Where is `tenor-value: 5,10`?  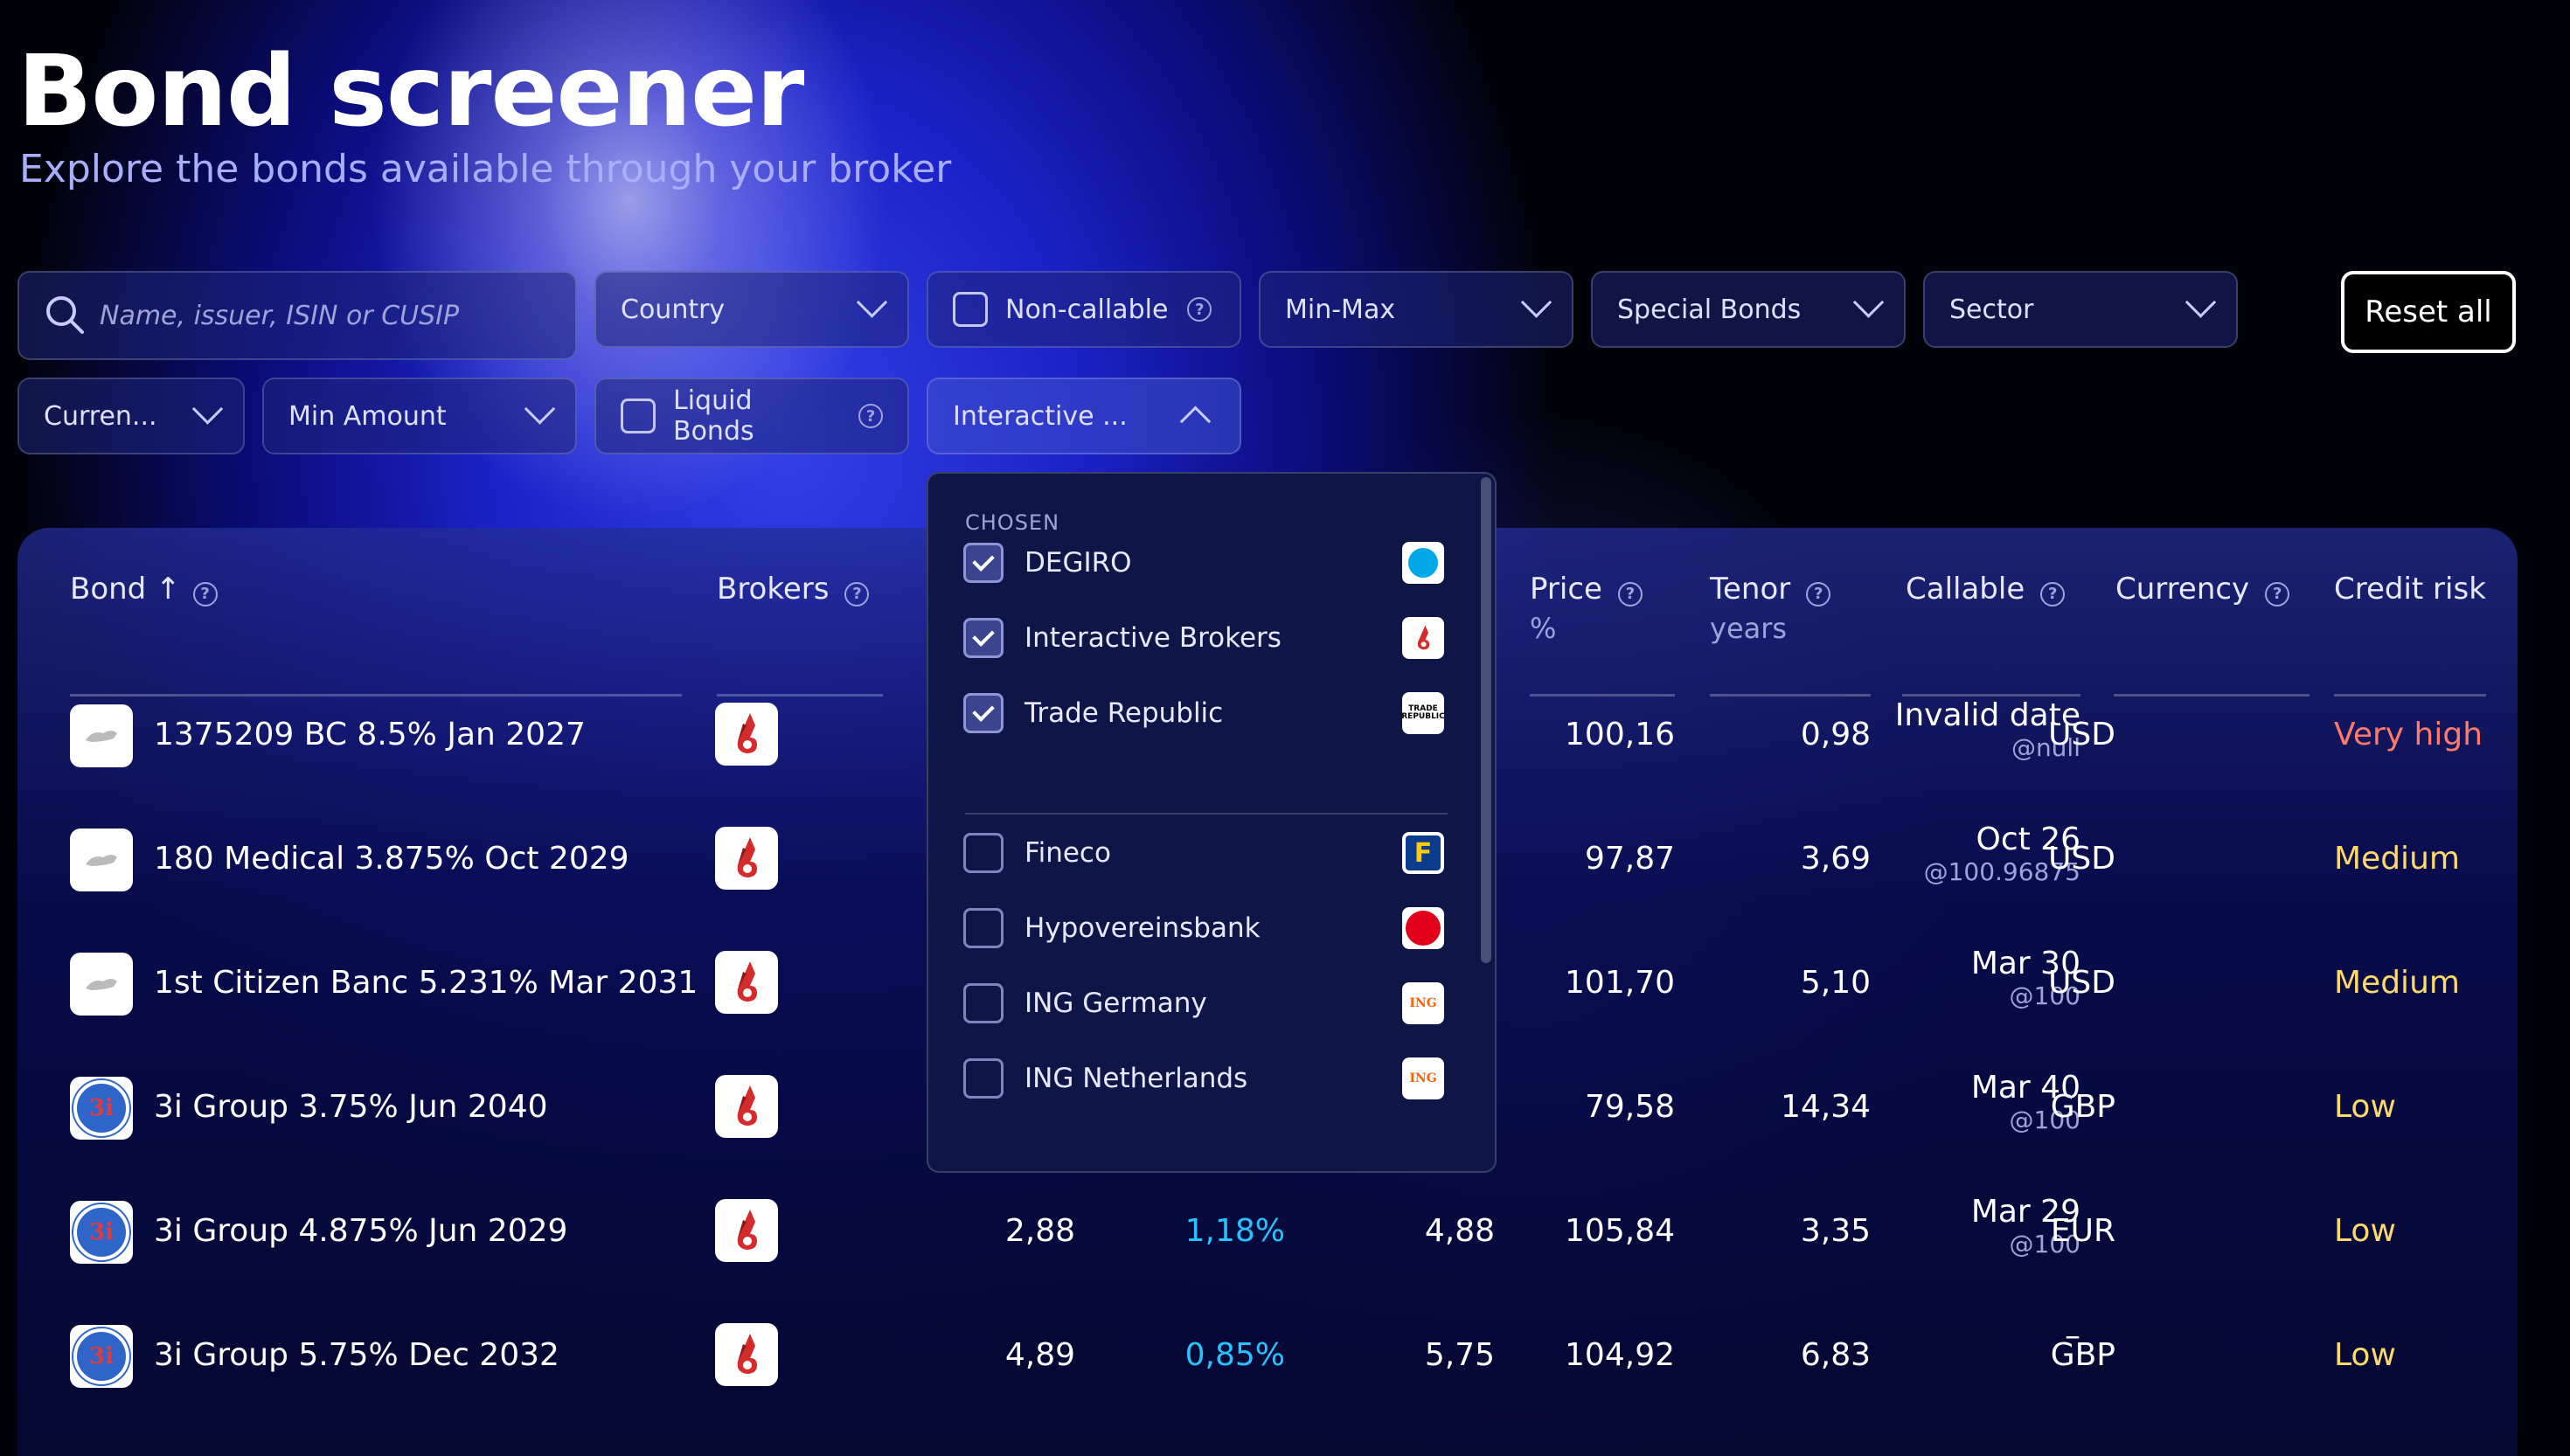 tenor-value: 5,10 is located at coordinates (1835, 983).